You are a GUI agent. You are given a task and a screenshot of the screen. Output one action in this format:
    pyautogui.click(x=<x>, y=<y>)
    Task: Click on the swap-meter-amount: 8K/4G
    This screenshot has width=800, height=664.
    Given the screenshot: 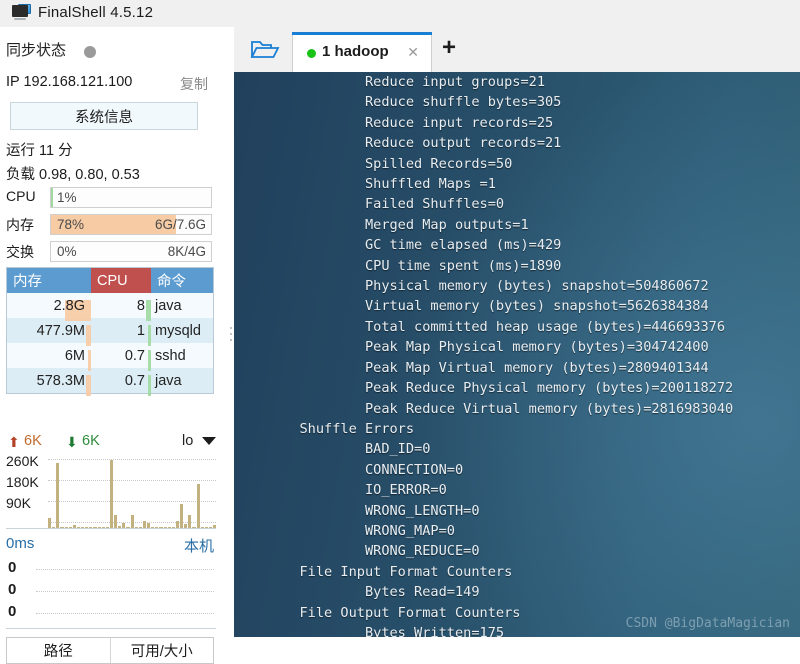 What is the action you would take?
    pyautogui.click(x=186, y=251)
    